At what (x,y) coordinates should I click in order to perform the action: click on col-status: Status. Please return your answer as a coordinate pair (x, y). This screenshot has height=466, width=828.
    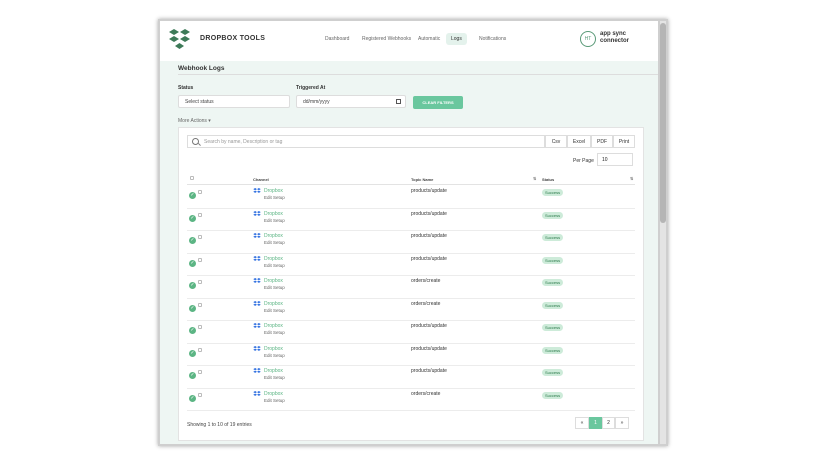
    Looking at the image, I should click on (548, 179).